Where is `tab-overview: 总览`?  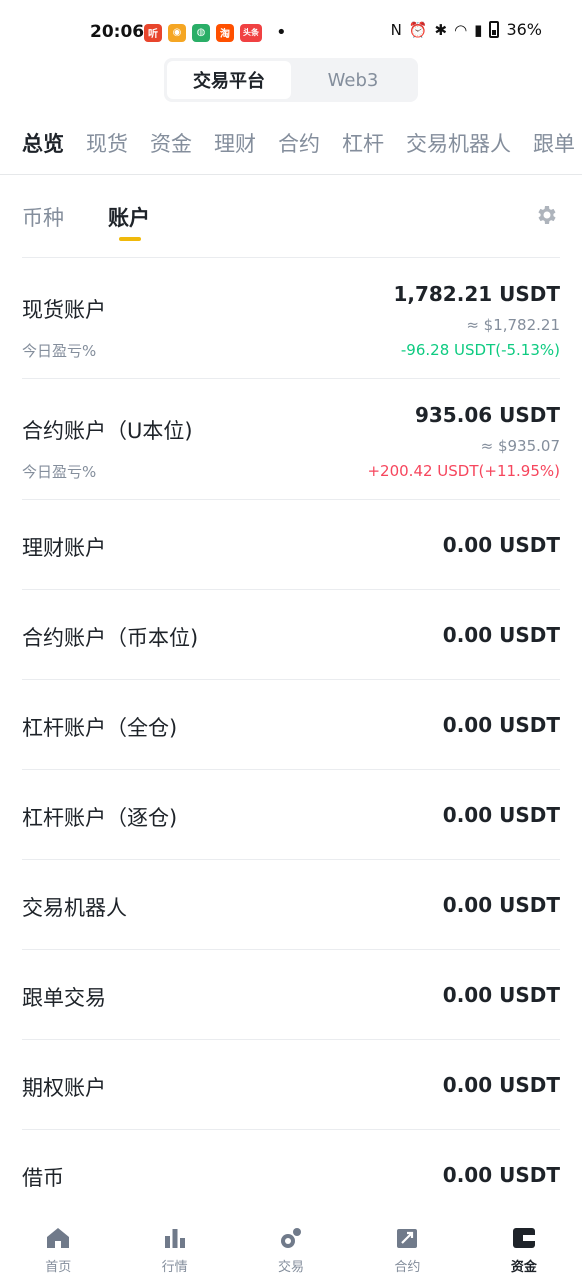 tab-overview: 总览 is located at coordinates (43, 143).